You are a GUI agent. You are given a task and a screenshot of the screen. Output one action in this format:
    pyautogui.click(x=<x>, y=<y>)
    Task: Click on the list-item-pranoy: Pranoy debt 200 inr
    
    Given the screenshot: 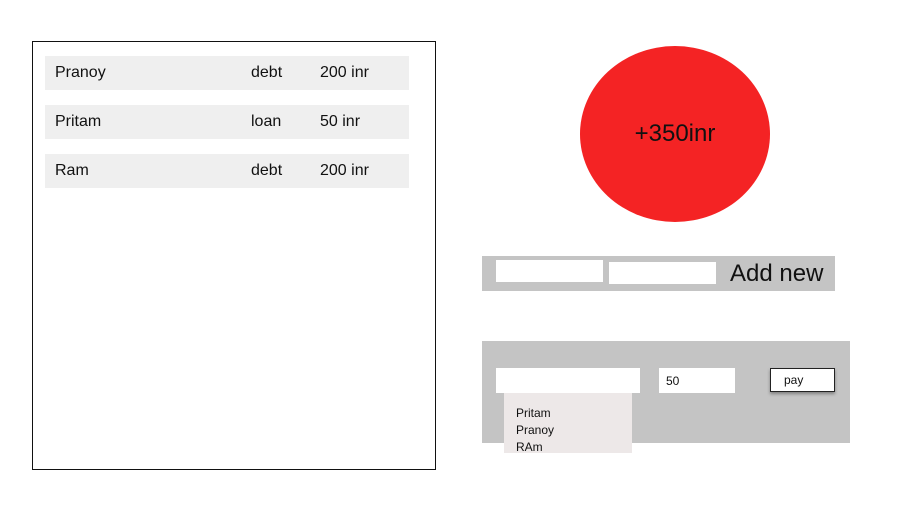 What is the action you would take?
    pyautogui.click(x=227, y=73)
    